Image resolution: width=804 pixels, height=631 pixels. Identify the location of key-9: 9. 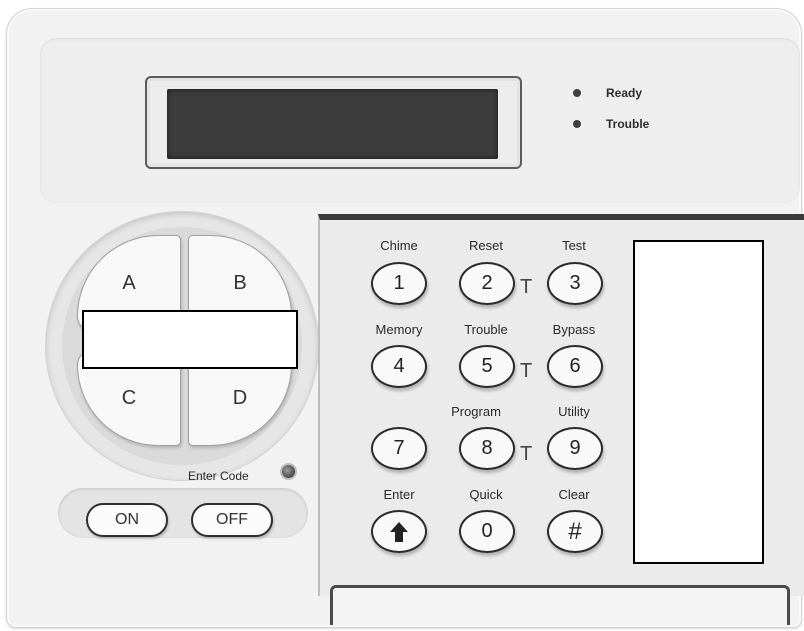
(575, 448).